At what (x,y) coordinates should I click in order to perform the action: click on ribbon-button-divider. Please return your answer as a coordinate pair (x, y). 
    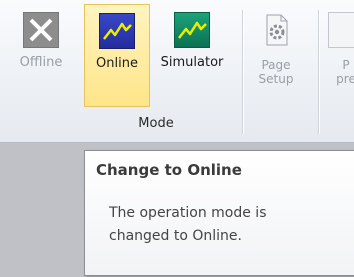
    Looking at the image, I should click on (319, 72).